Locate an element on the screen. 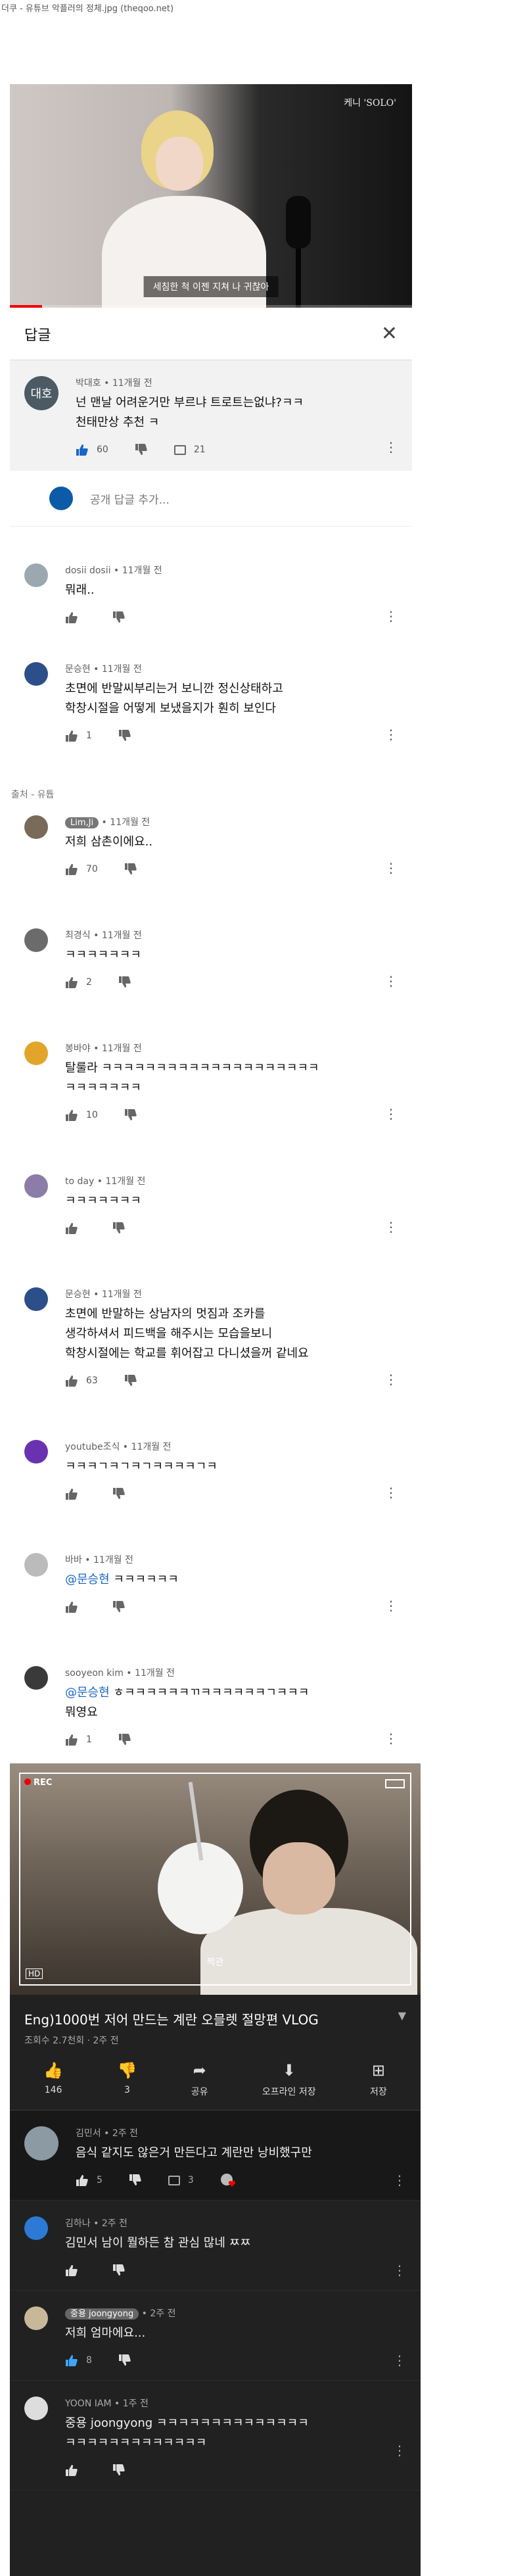 Image resolution: width=529 pixels, height=2576 pixels. video-player: 케니 'SOLO' 세침한 척 이젠 지쳐 나 귀찮아 is located at coordinates (211, 196).